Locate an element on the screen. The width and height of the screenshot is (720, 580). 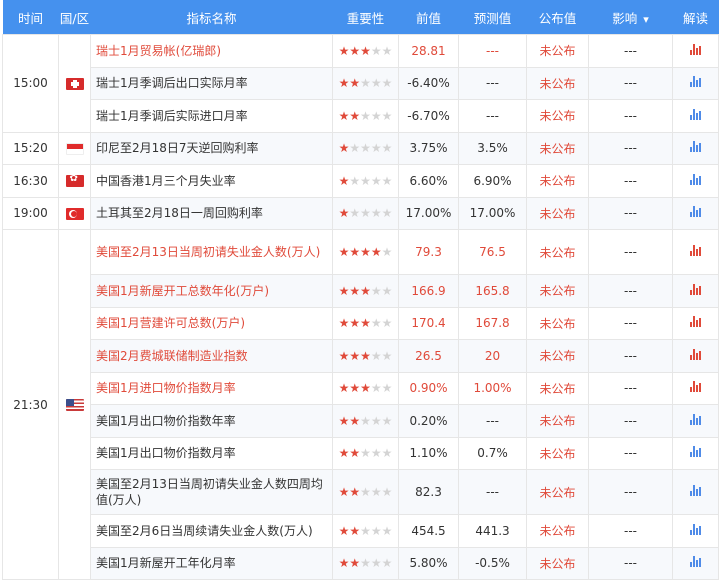
time-cell: 15:20 is located at coordinates (30, 148).